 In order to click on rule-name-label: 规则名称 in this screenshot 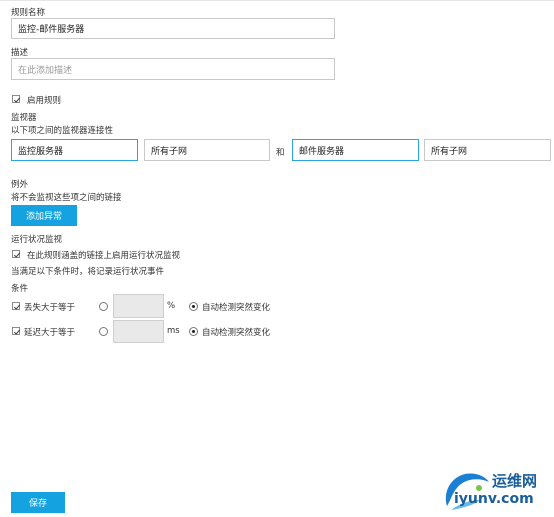, I will do `click(28, 13)`.